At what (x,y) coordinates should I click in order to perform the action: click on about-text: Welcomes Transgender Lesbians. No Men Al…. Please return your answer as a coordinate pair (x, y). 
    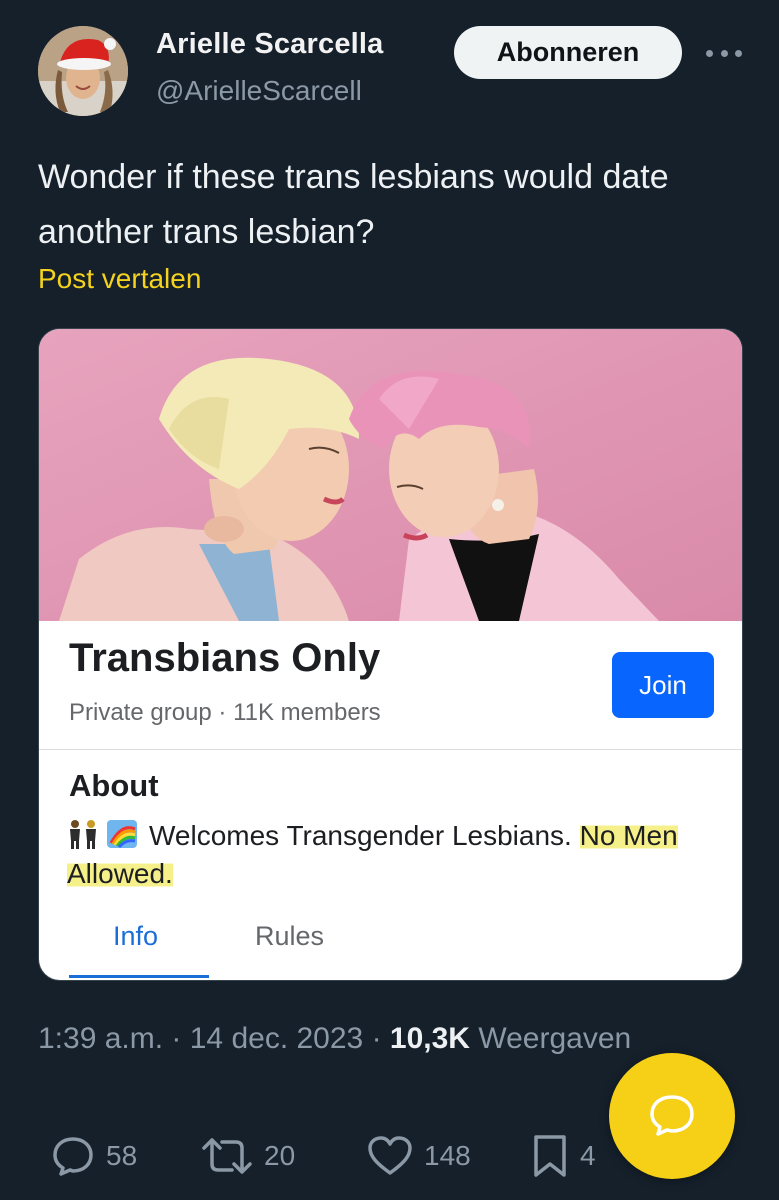
    Looking at the image, I should click on (397, 855).